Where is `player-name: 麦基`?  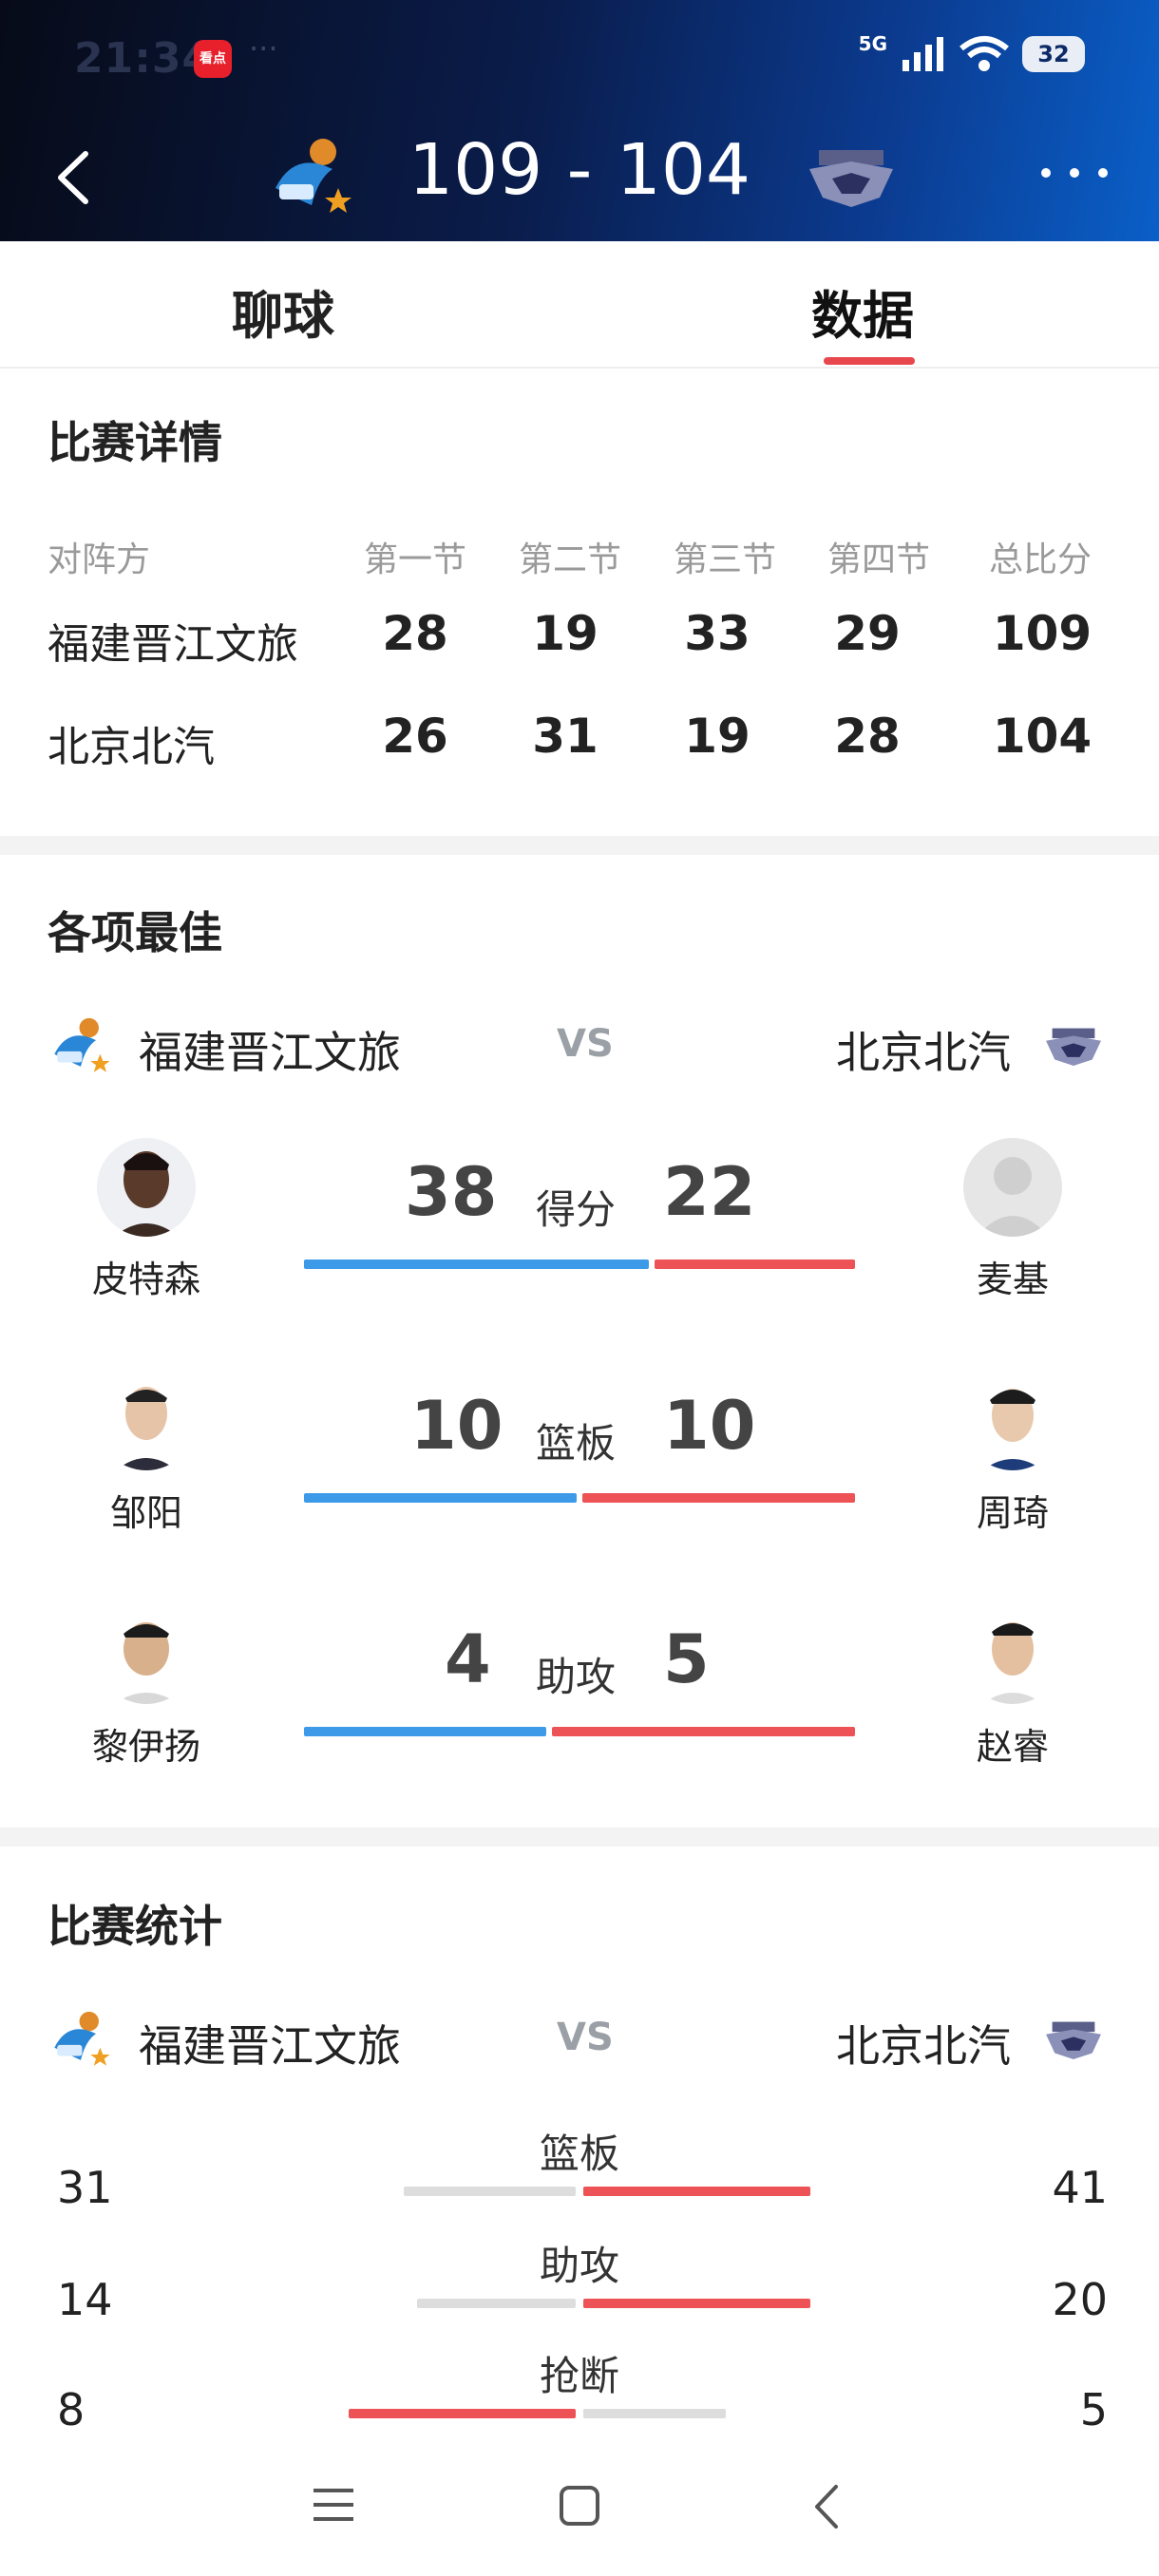
player-name: 麦基 is located at coordinates (1012, 1279).